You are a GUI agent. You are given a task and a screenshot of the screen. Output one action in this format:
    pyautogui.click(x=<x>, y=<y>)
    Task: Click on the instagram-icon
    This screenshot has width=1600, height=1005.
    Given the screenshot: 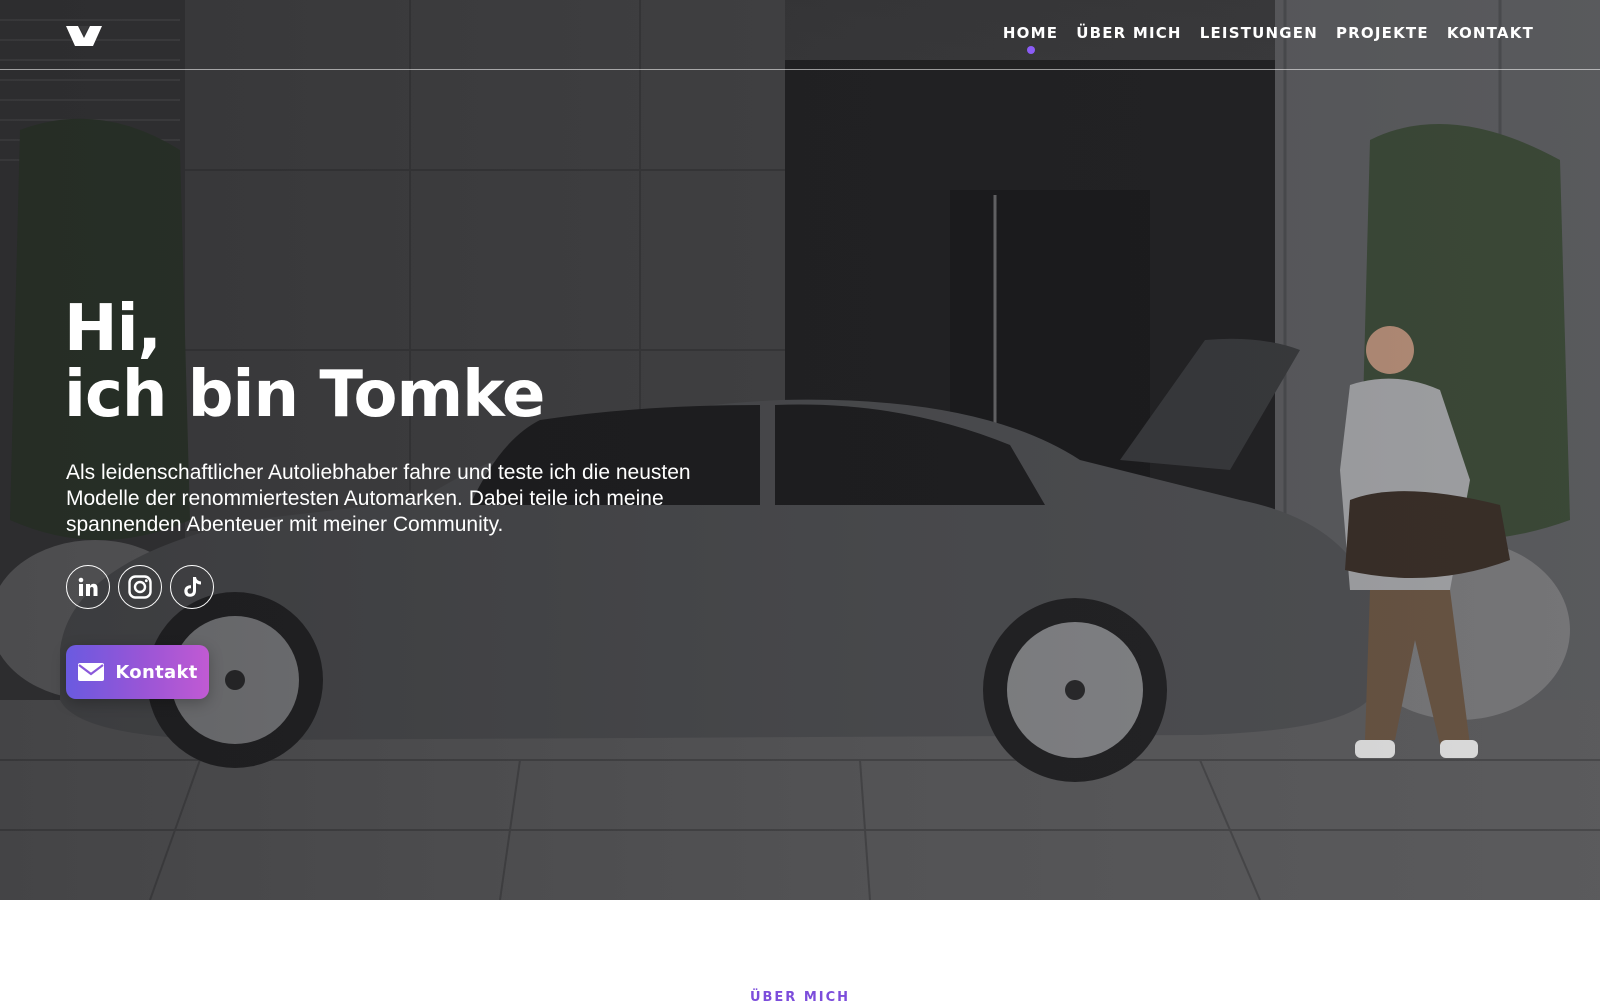 What is the action you would take?
    pyautogui.click(x=140, y=587)
    